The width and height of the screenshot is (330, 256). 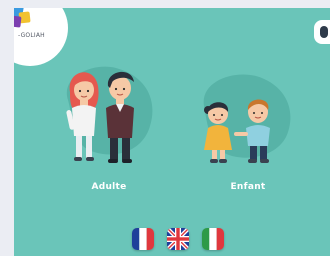 I want to click on flag-italy-icon, so click(x=213, y=239).